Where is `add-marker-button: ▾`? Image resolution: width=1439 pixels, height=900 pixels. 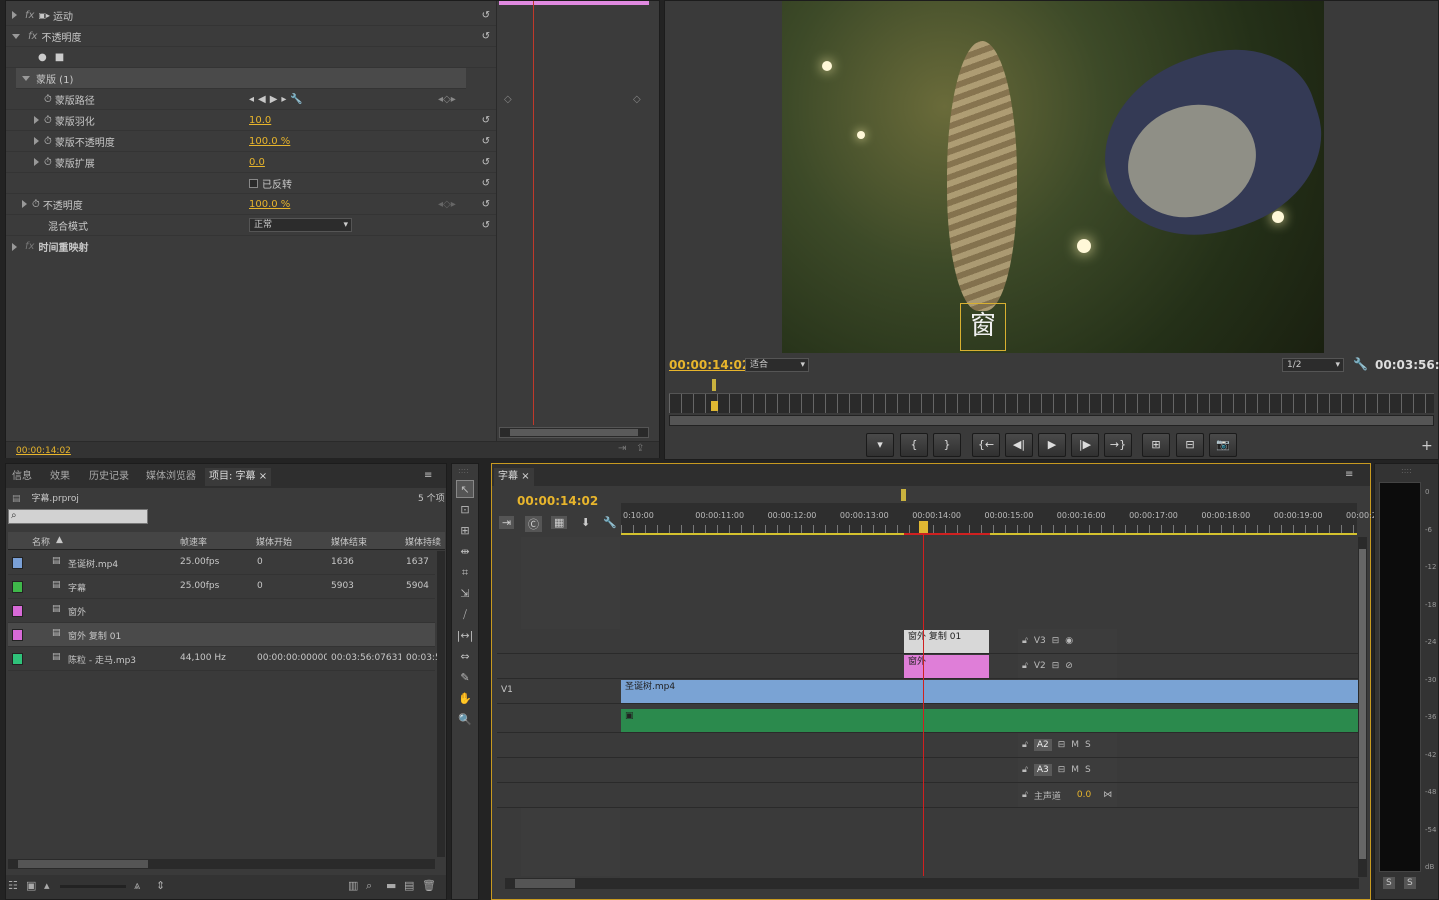
add-marker-button: ▾ is located at coordinates (880, 445).